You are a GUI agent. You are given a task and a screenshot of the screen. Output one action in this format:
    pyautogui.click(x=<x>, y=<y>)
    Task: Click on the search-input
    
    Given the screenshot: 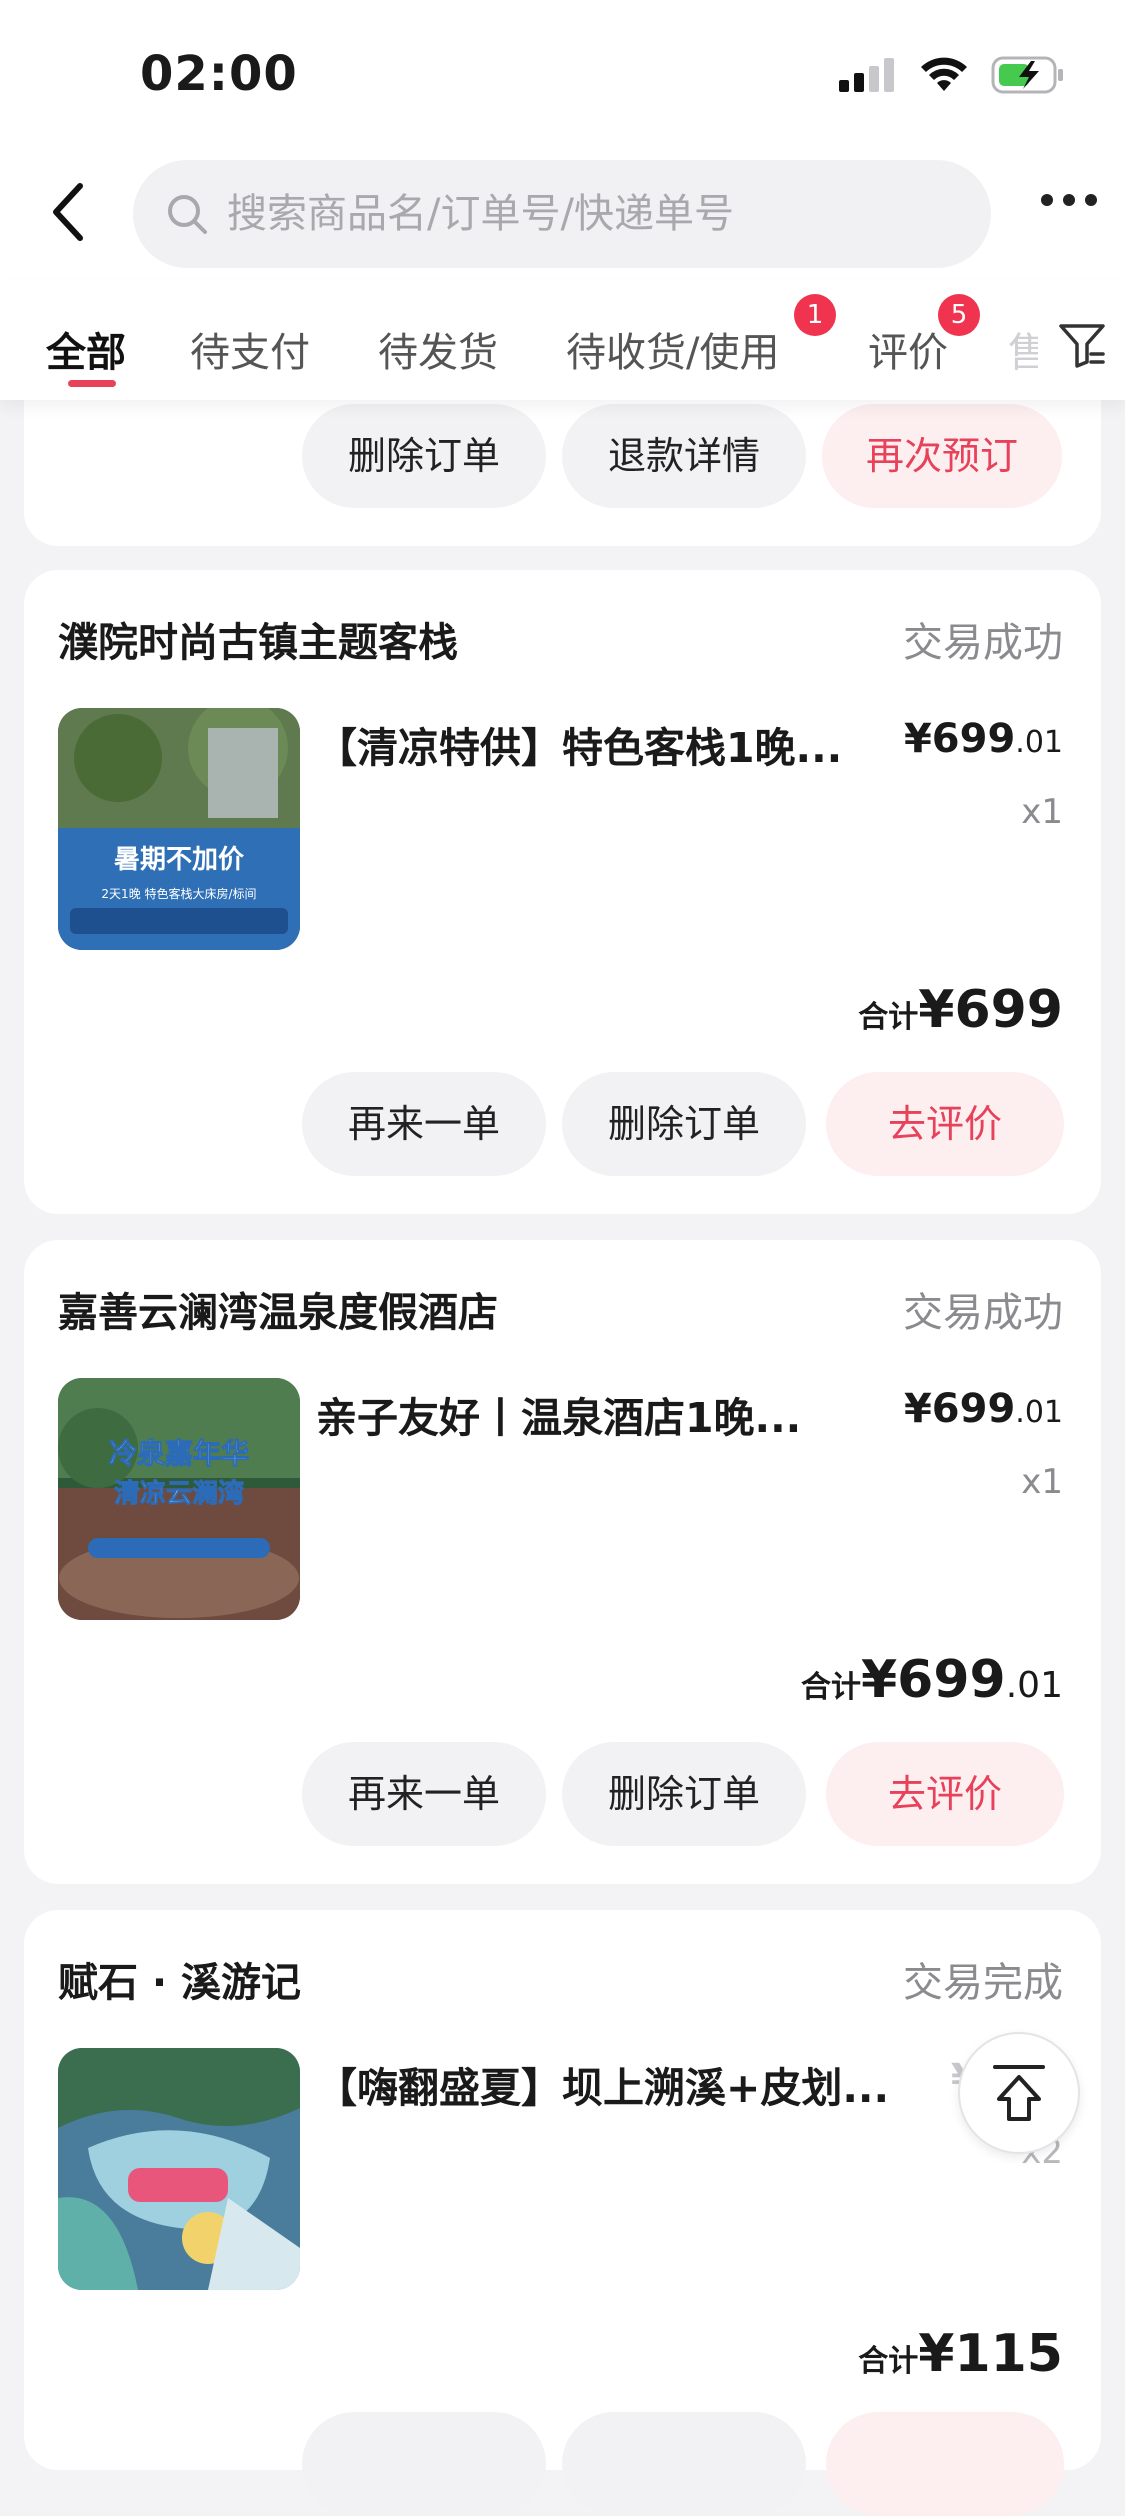 What is the action you would take?
    pyautogui.click(x=577, y=214)
    